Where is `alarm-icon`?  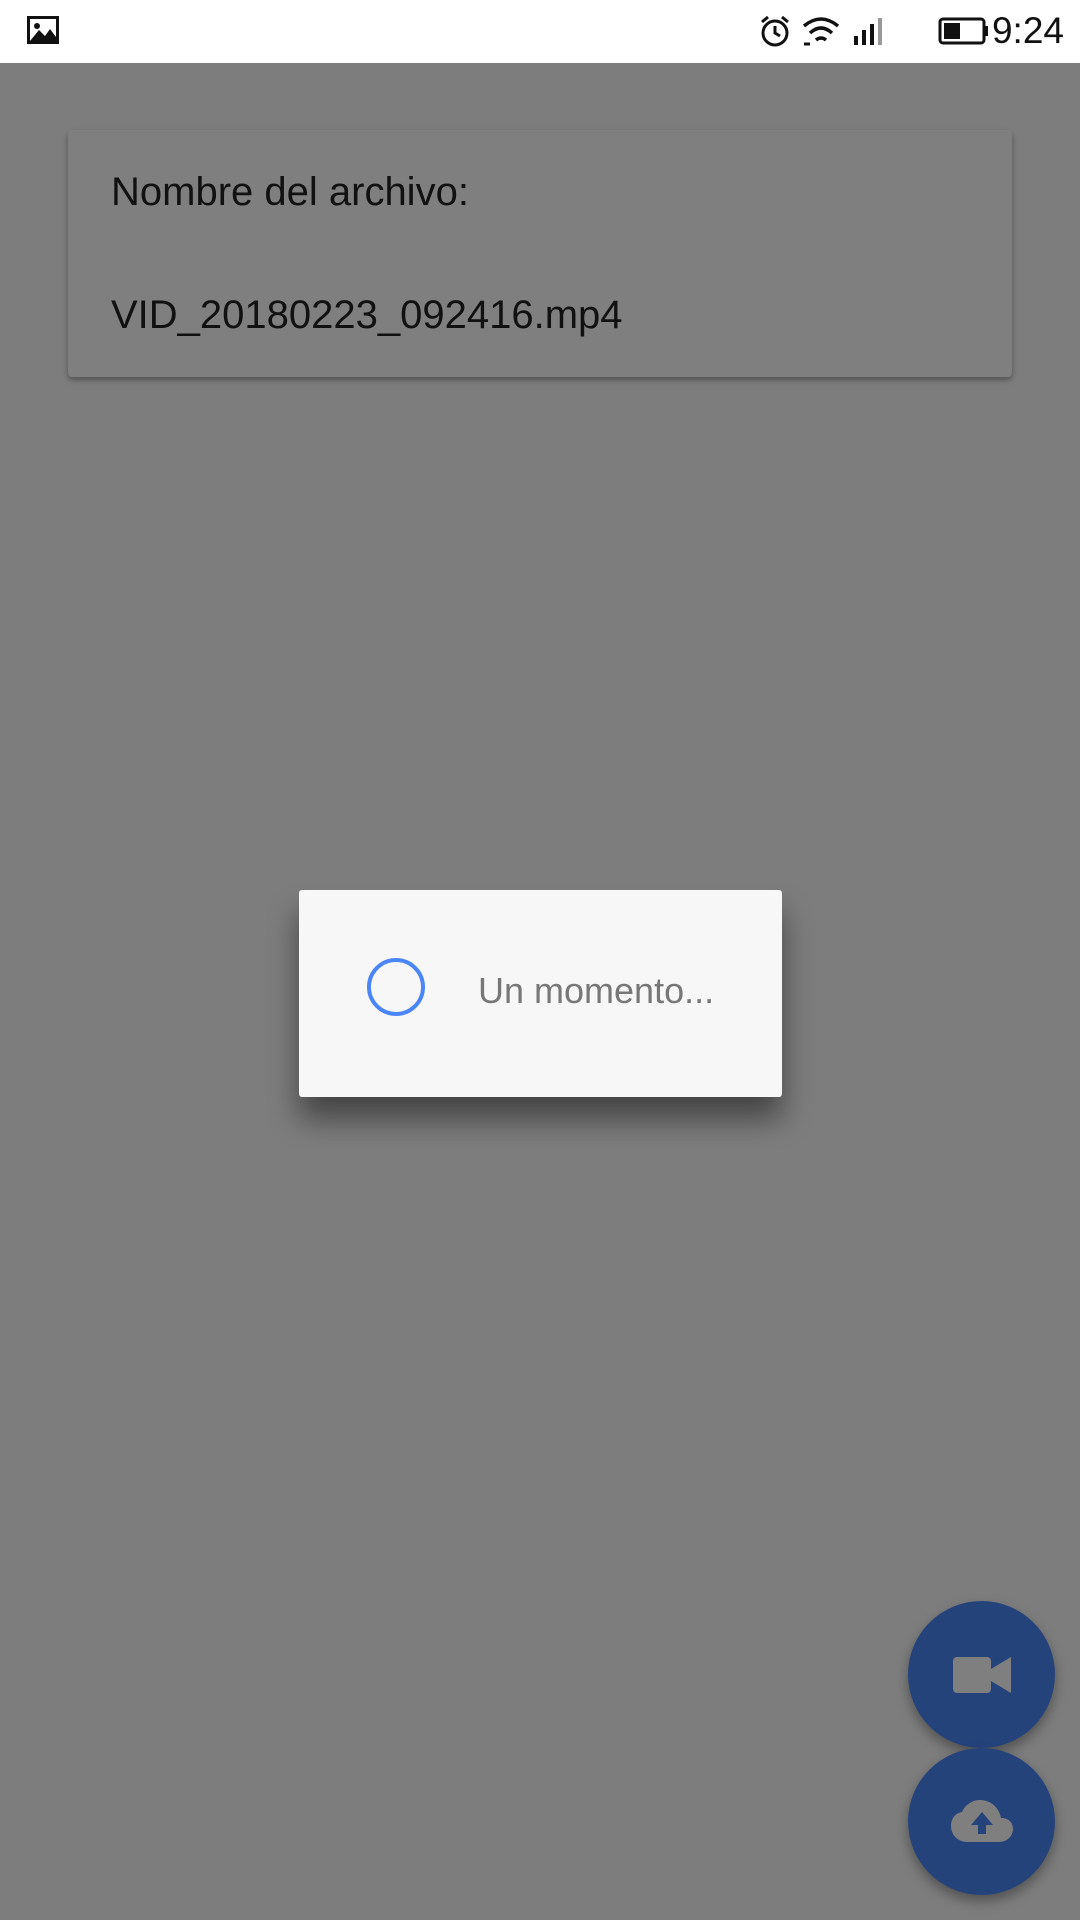 alarm-icon is located at coordinates (775, 31).